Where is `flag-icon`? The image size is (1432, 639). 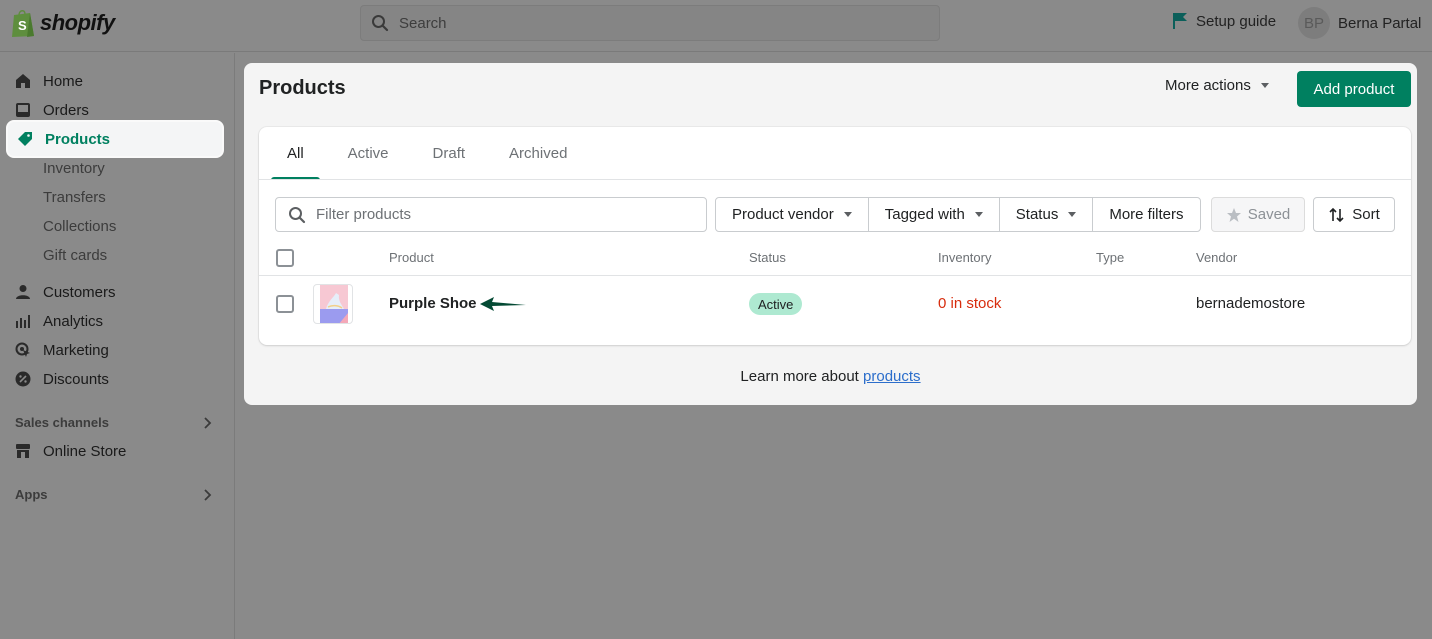 flag-icon is located at coordinates (1180, 21).